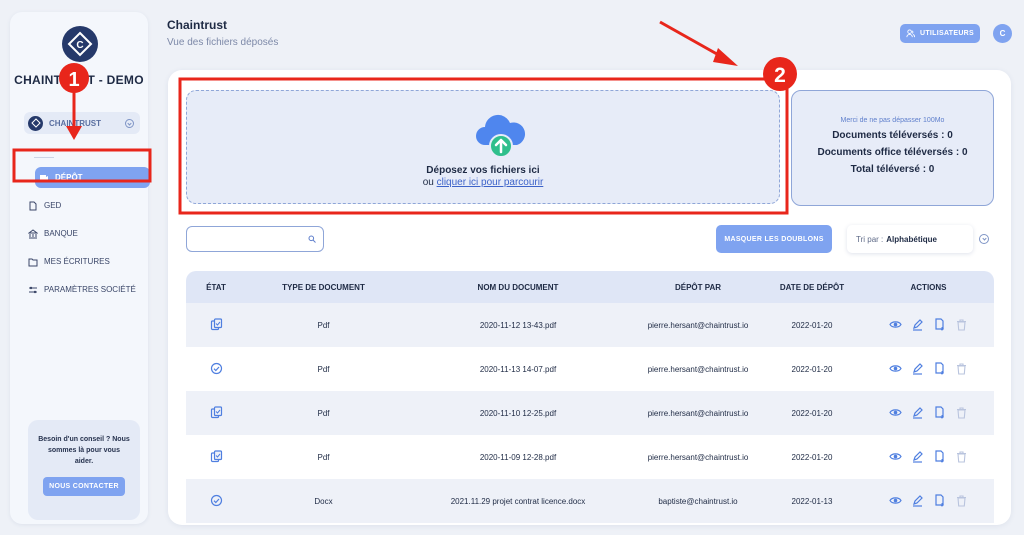 The image size is (1024, 535). I want to click on column-header-type: TYPE DE DOCUMENT, so click(323, 287).